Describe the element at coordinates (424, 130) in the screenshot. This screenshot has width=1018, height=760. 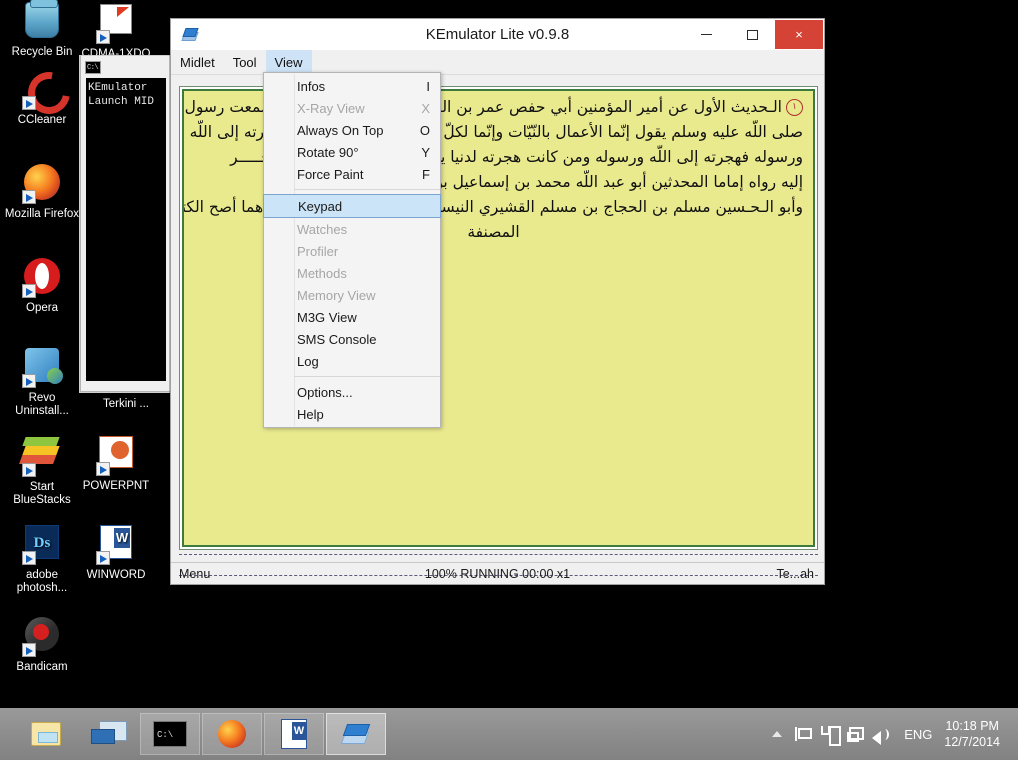
I see `menu-item-accelerator: O` at that location.